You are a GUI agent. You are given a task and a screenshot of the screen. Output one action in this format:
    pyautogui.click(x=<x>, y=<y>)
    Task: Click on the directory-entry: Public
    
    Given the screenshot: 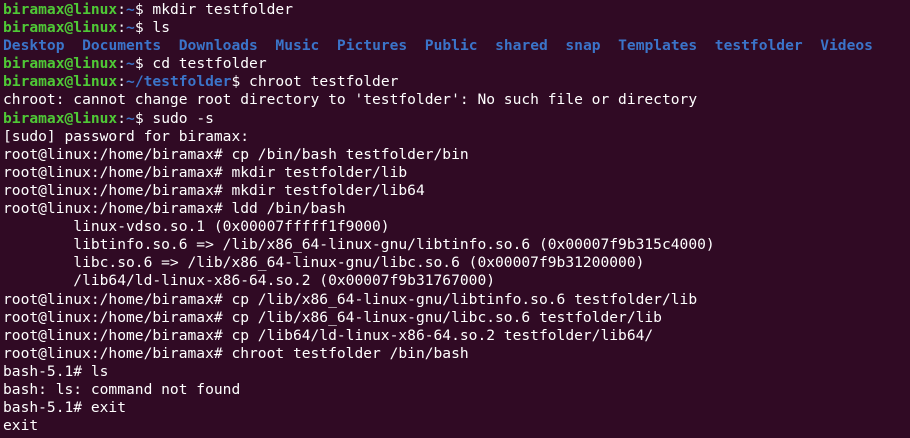 What is the action you would take?
    pyautogui.click(x=451, y=46)
    